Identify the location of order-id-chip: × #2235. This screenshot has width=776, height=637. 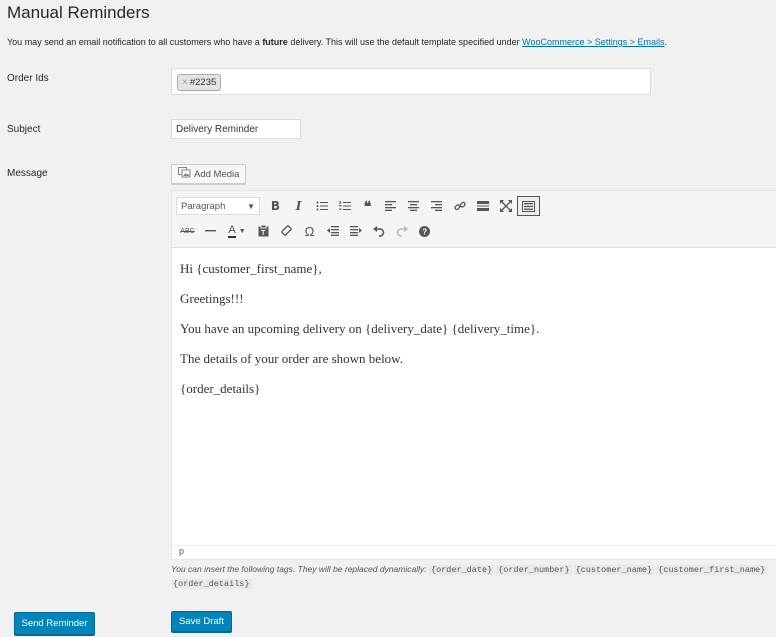
(199, 82).